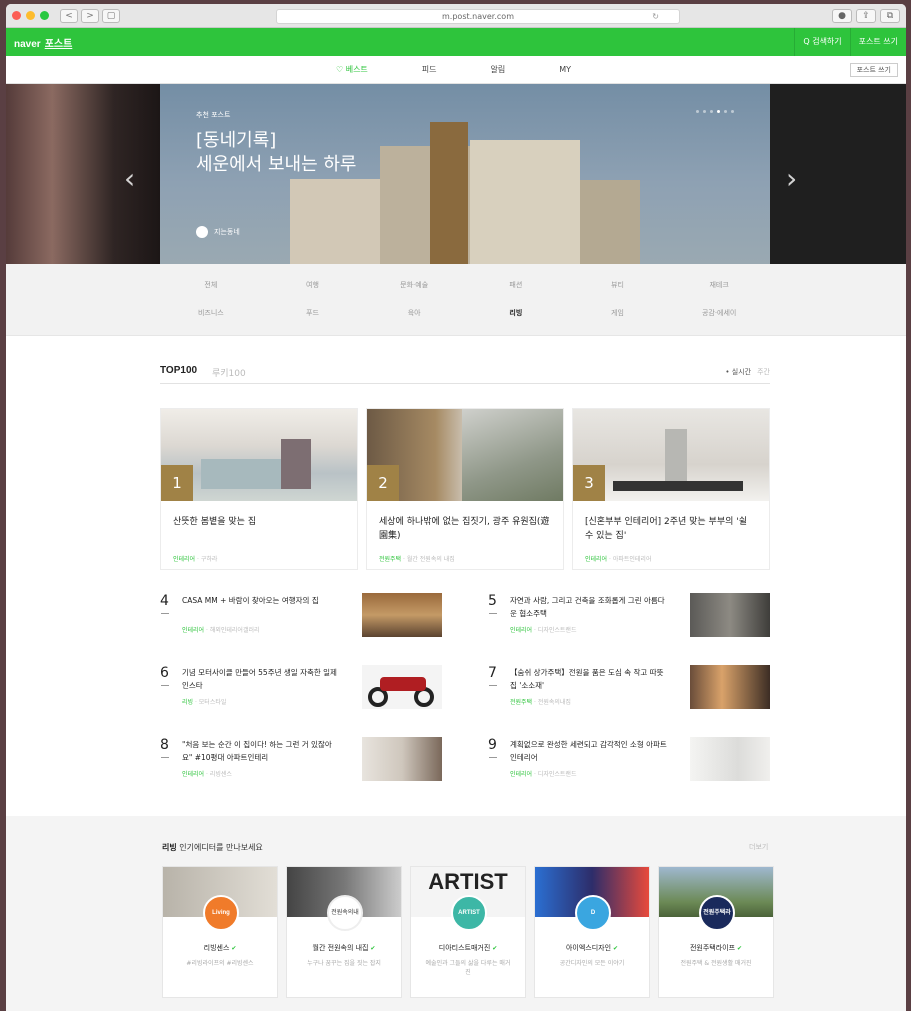 This screenshot has width=911, height=1011. Describe the element at coordinates (16, 15) in the screenshot. I see `close-window-icon` at that location.